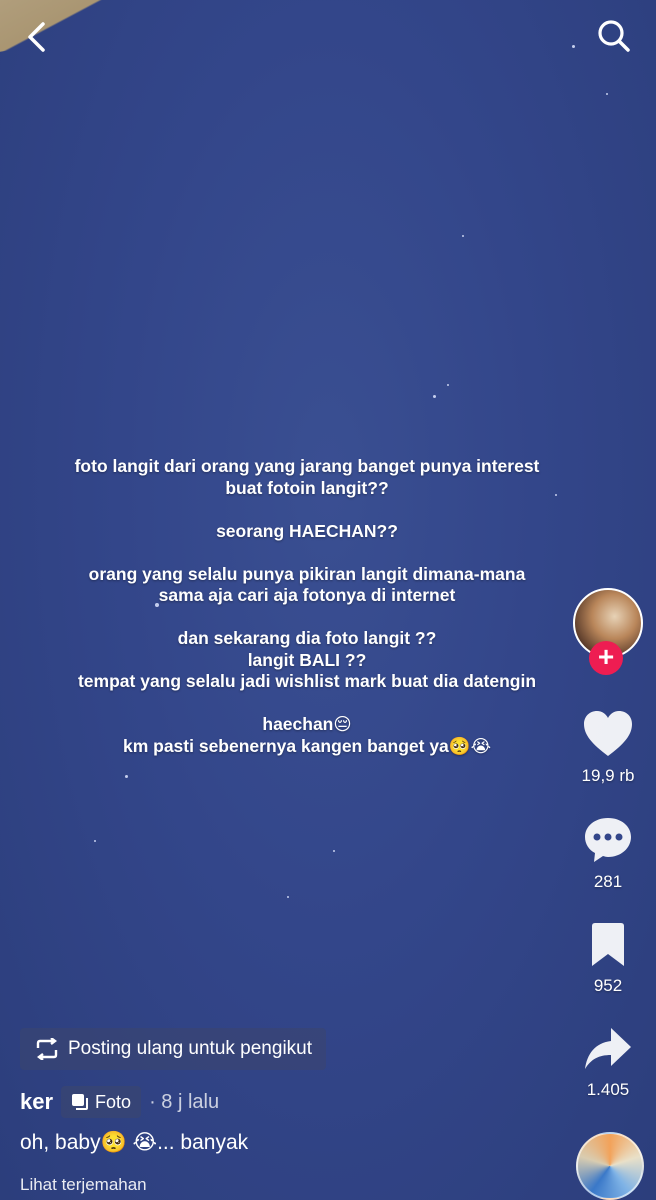  What do you see at coordinates (610, 1166) in the screenshot?
I see `sound-disc` at bounding box center [610, 1166].